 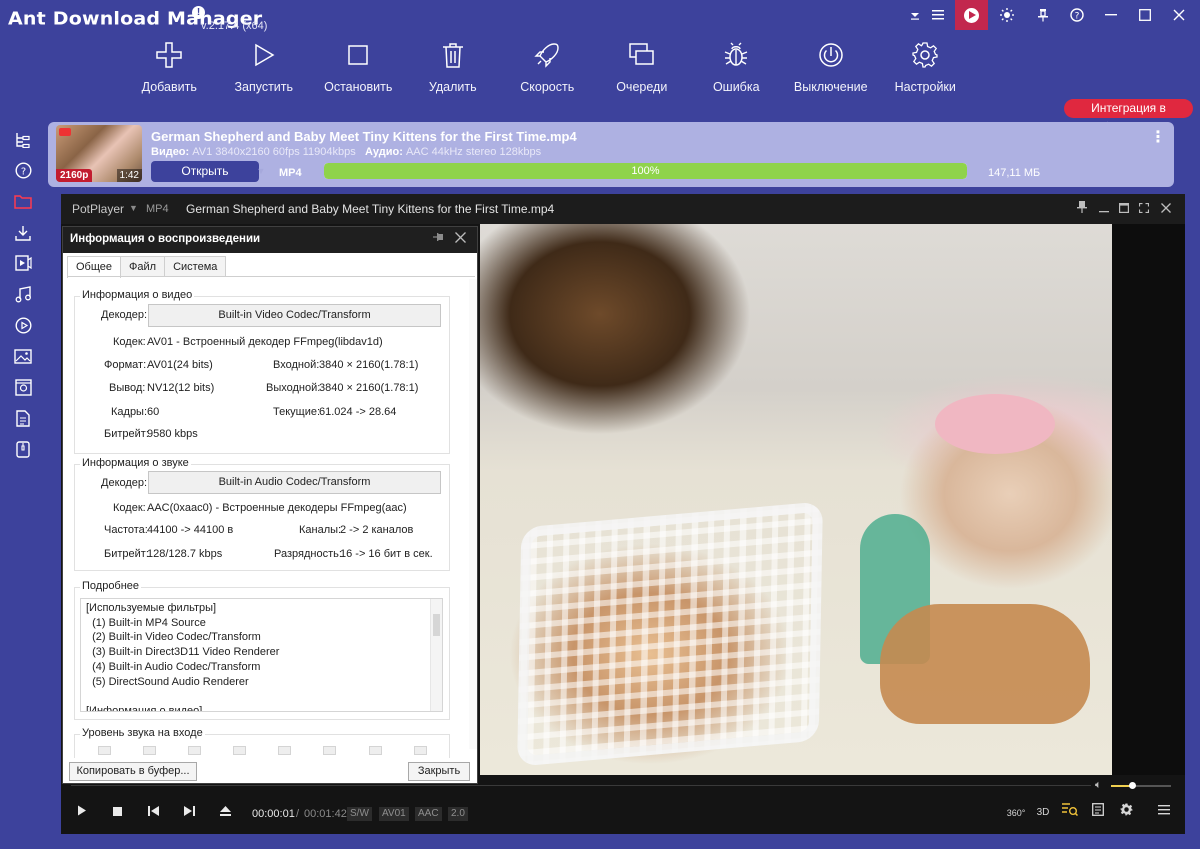 What do you see at coordinates (1132, 785) in the screenshot?
I see `volume-knob` at bounding box center [1132, 785].